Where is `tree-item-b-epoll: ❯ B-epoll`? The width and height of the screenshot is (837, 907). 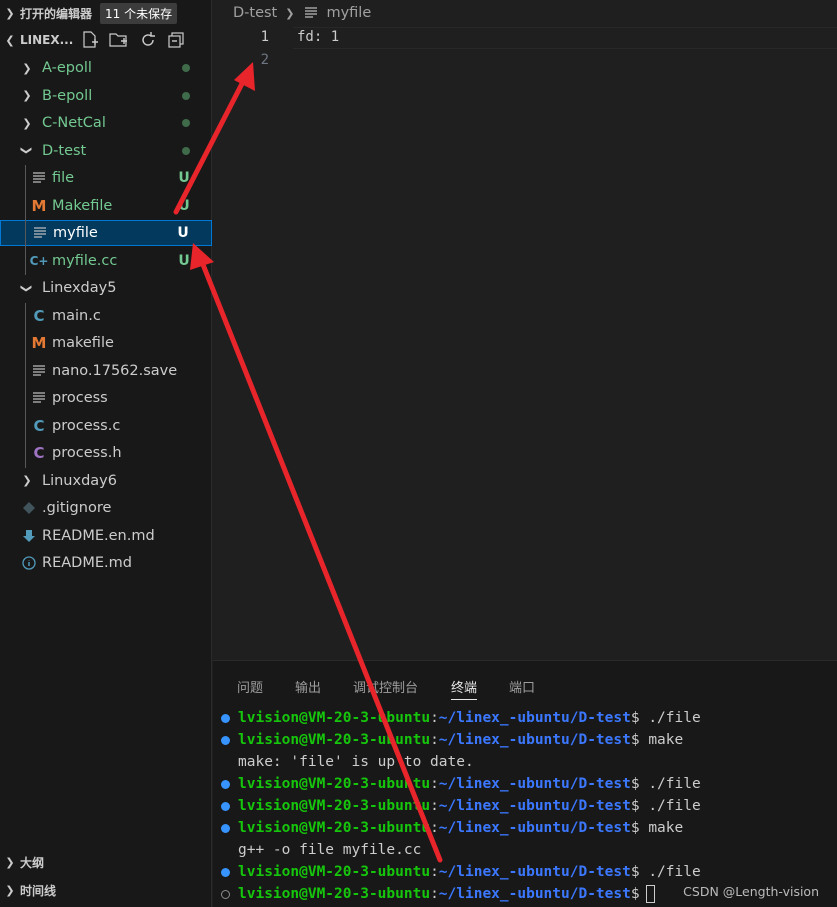 tree-item-b-epoll: ❯ B-epoll is located at coordinates (106, 96).